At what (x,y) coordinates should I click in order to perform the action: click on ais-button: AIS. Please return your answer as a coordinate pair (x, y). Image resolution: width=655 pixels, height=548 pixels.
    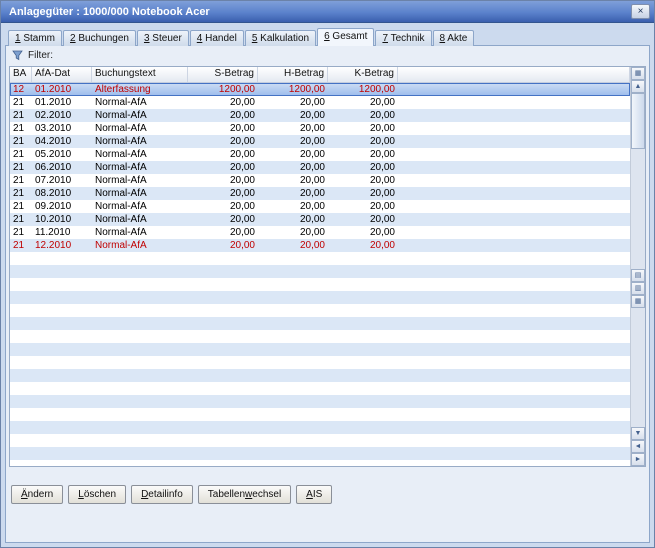
    Looking at the image, I should click on (314, 494).